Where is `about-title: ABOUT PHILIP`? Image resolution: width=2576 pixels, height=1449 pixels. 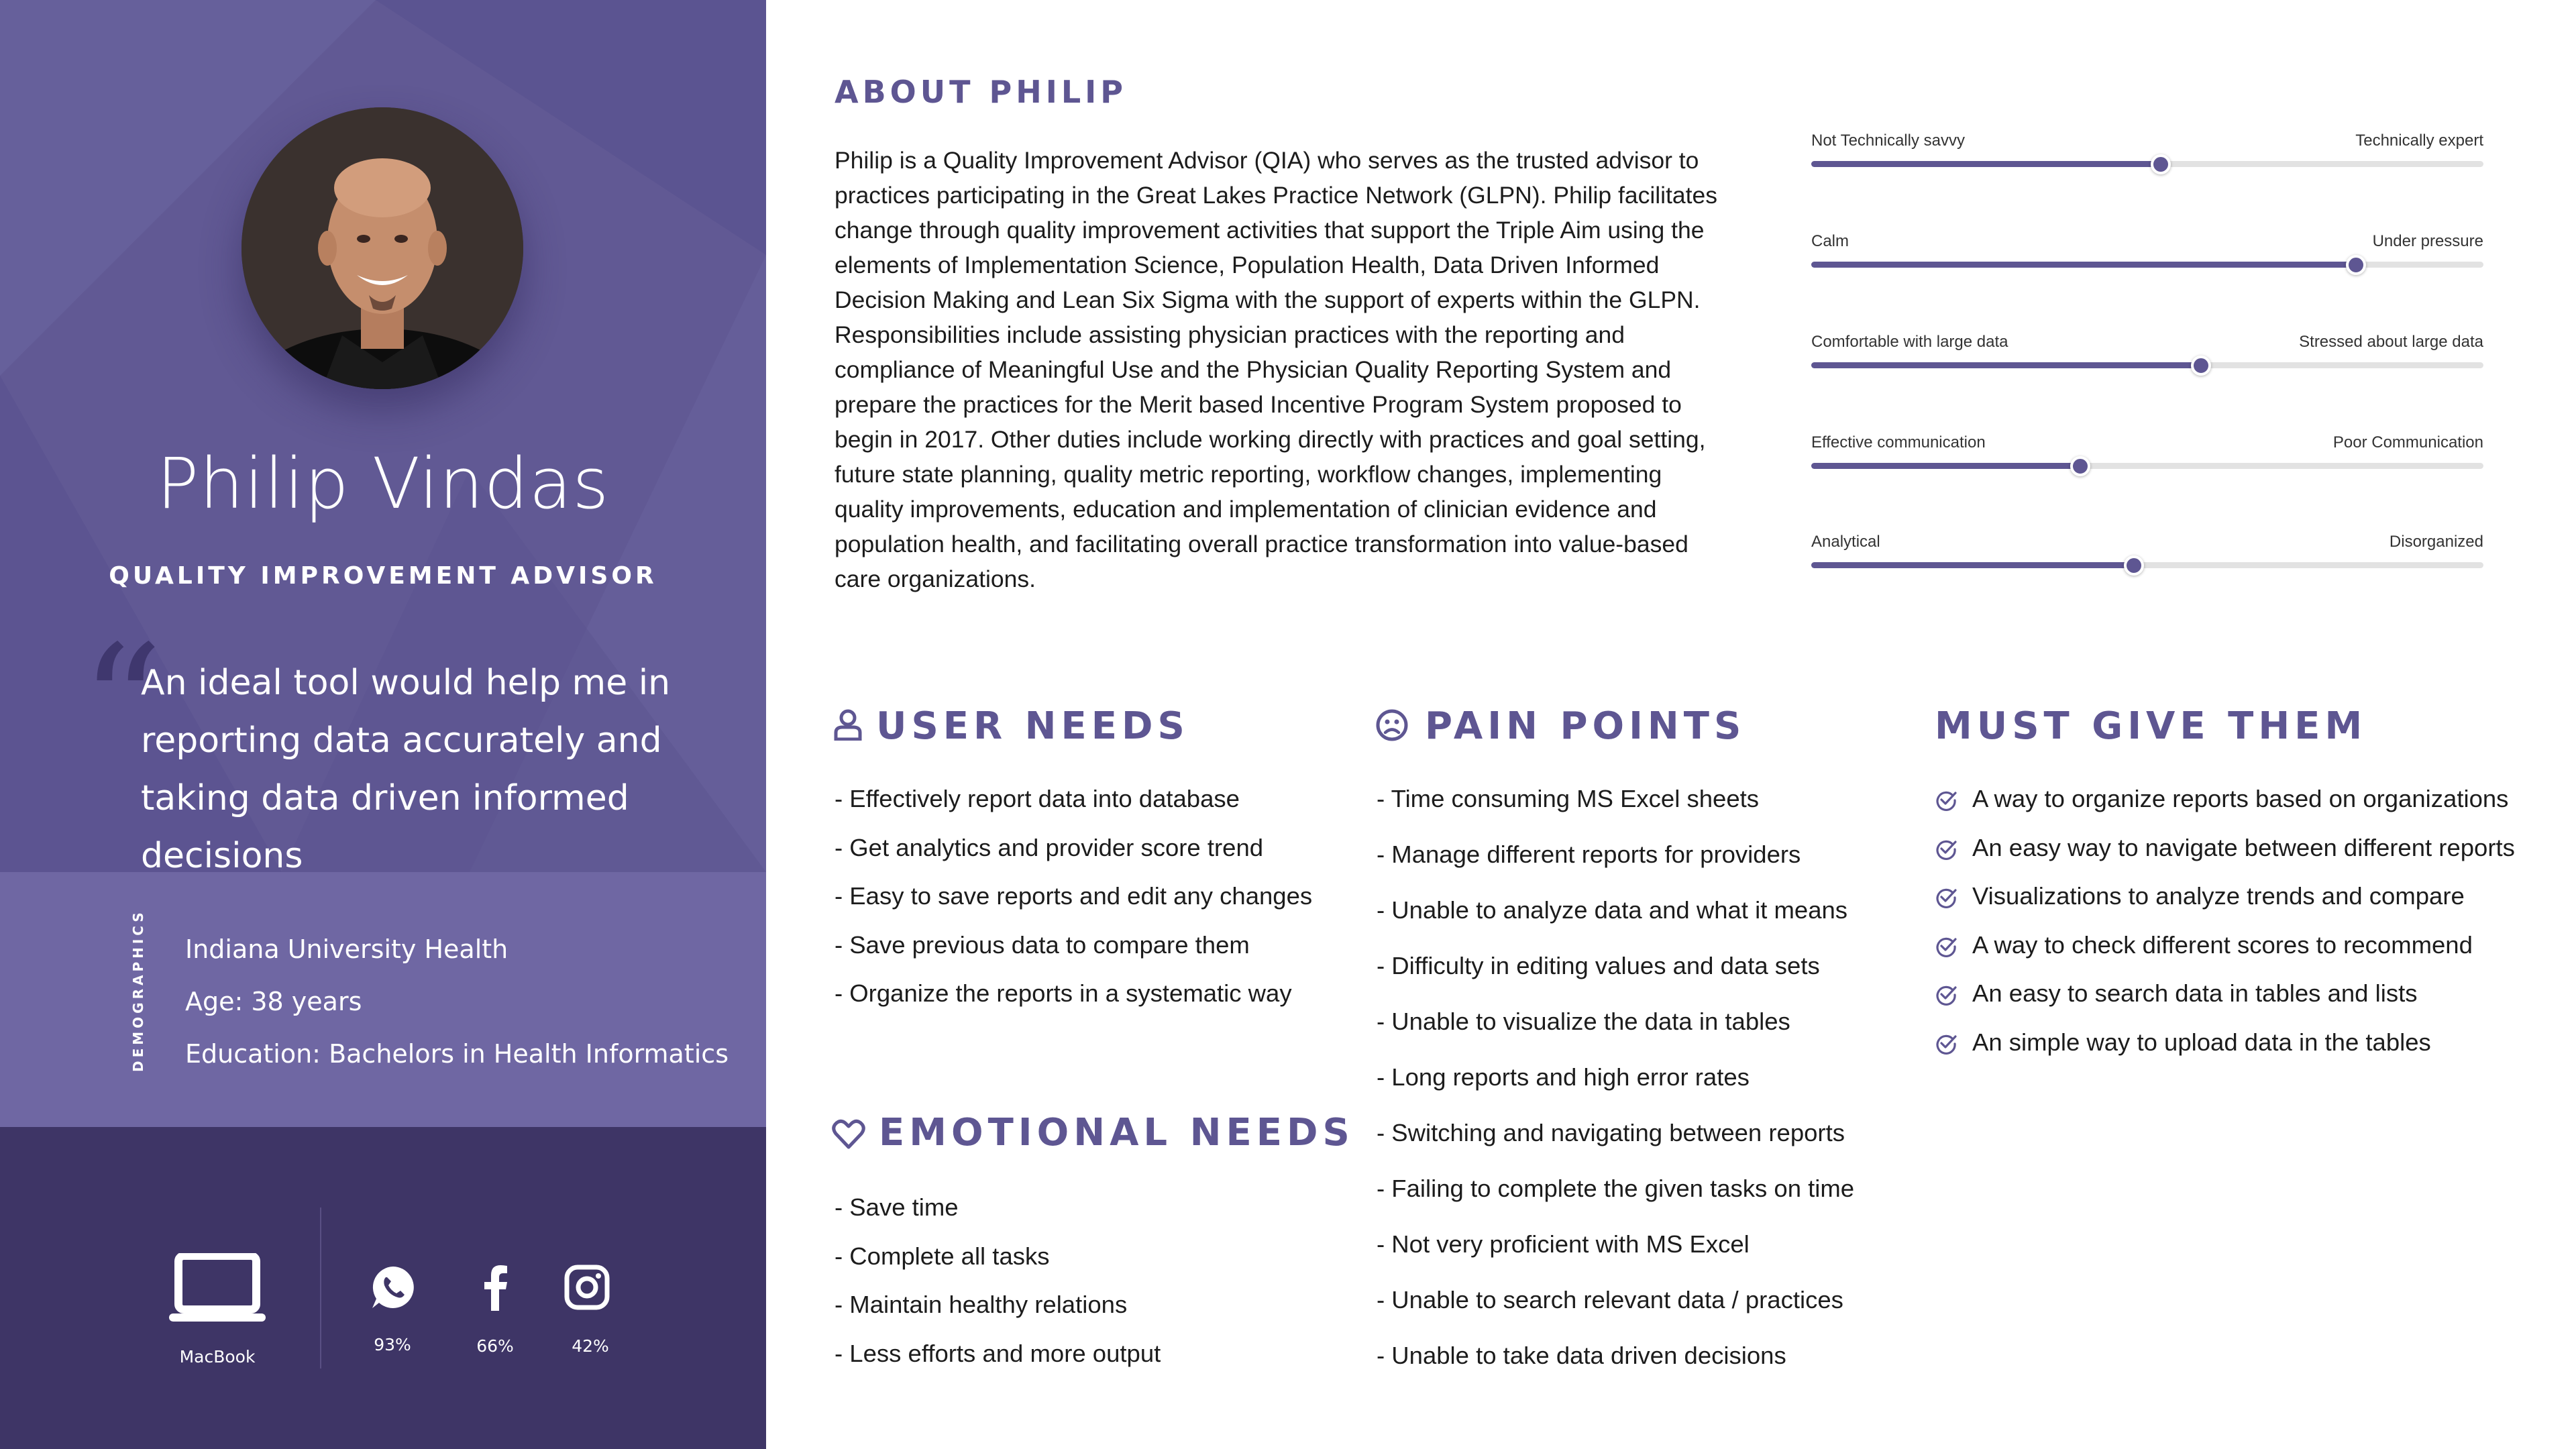
about-title: ABOUT PHILIP is located at coordinates (981, 92).